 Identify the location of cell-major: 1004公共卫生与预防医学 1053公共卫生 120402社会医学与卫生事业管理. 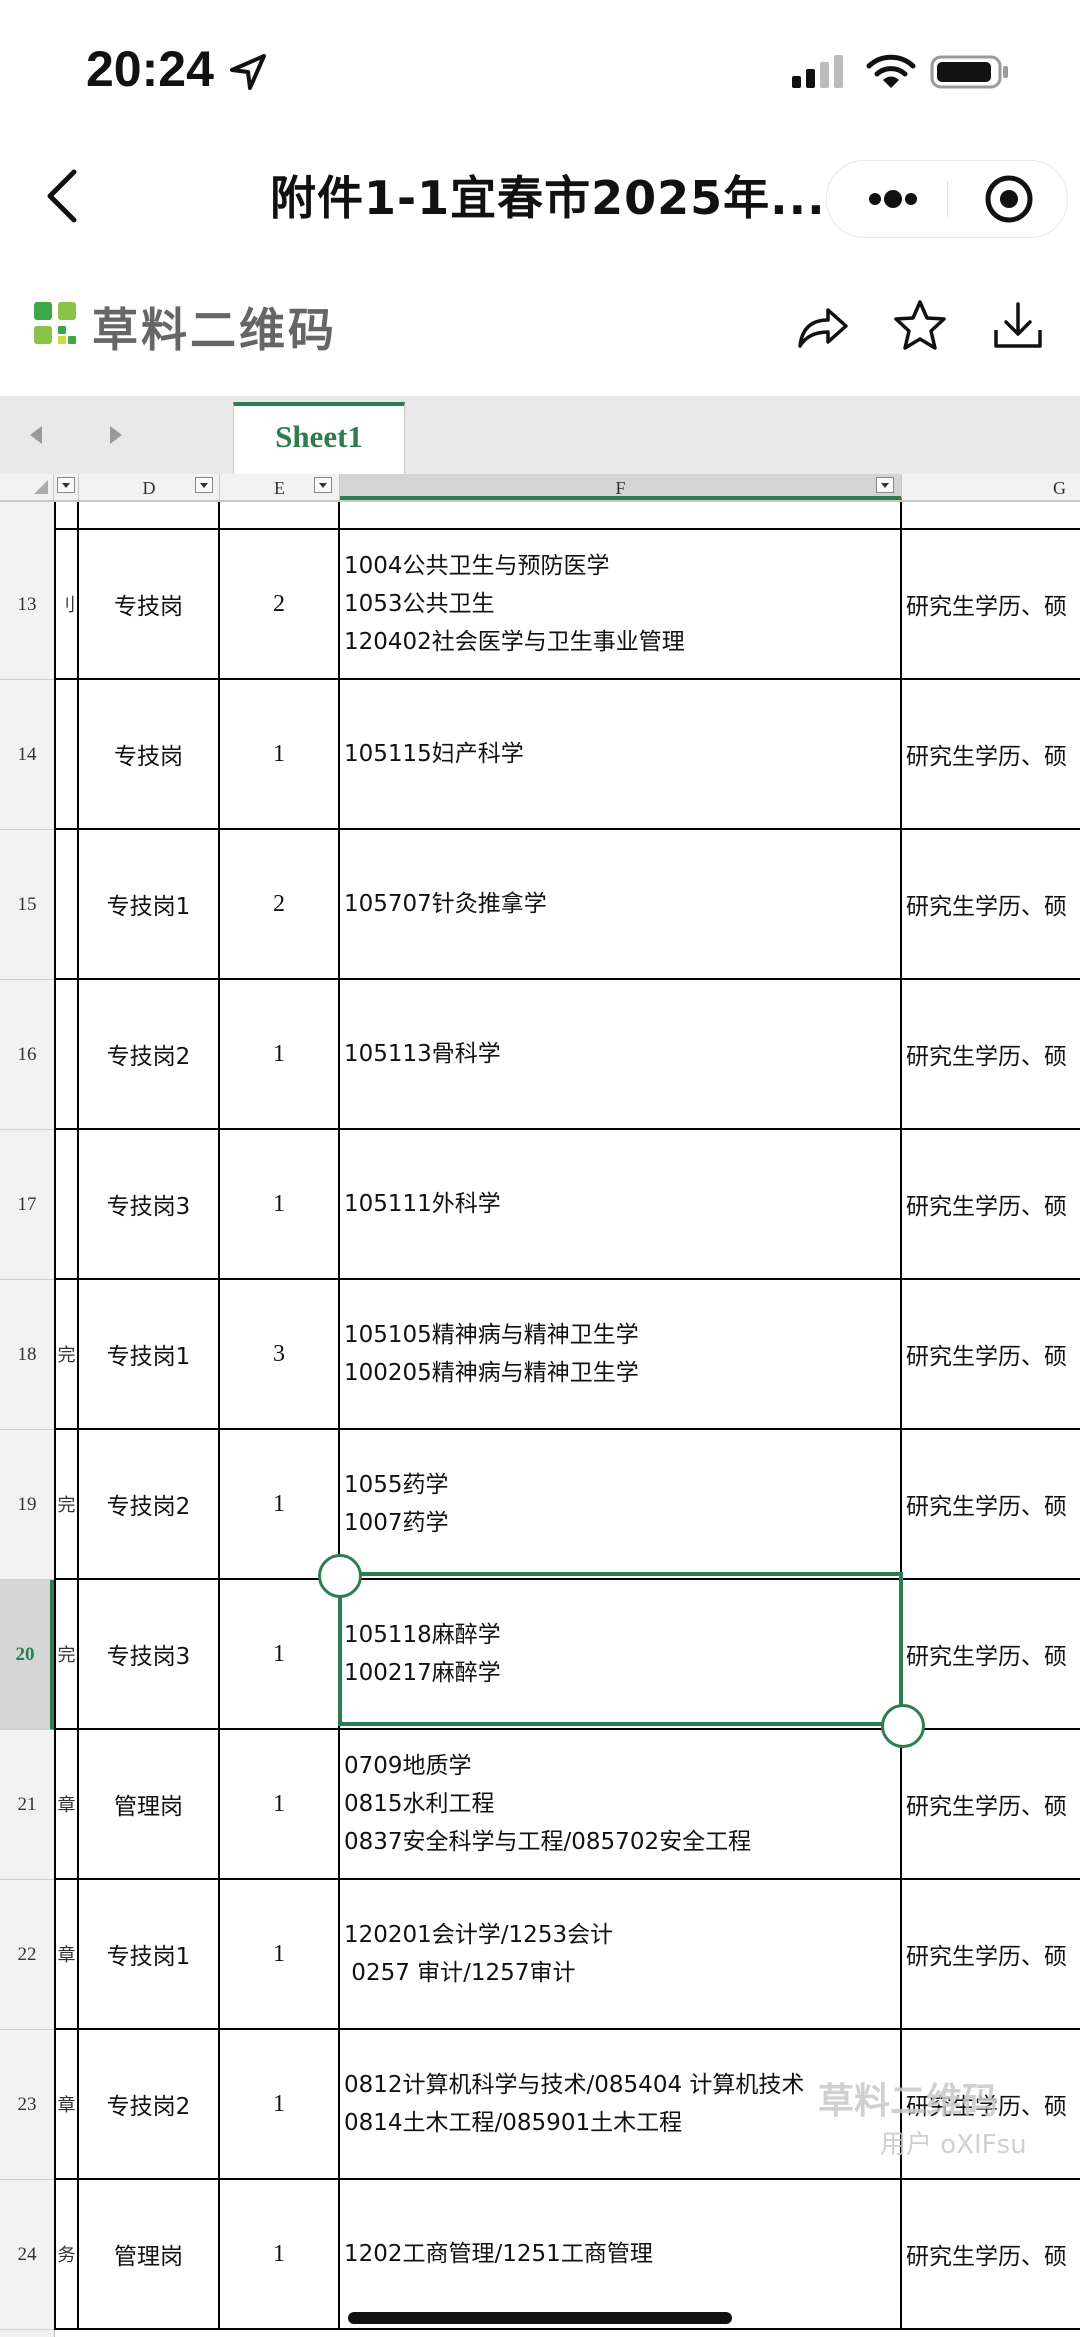
(621, 605).